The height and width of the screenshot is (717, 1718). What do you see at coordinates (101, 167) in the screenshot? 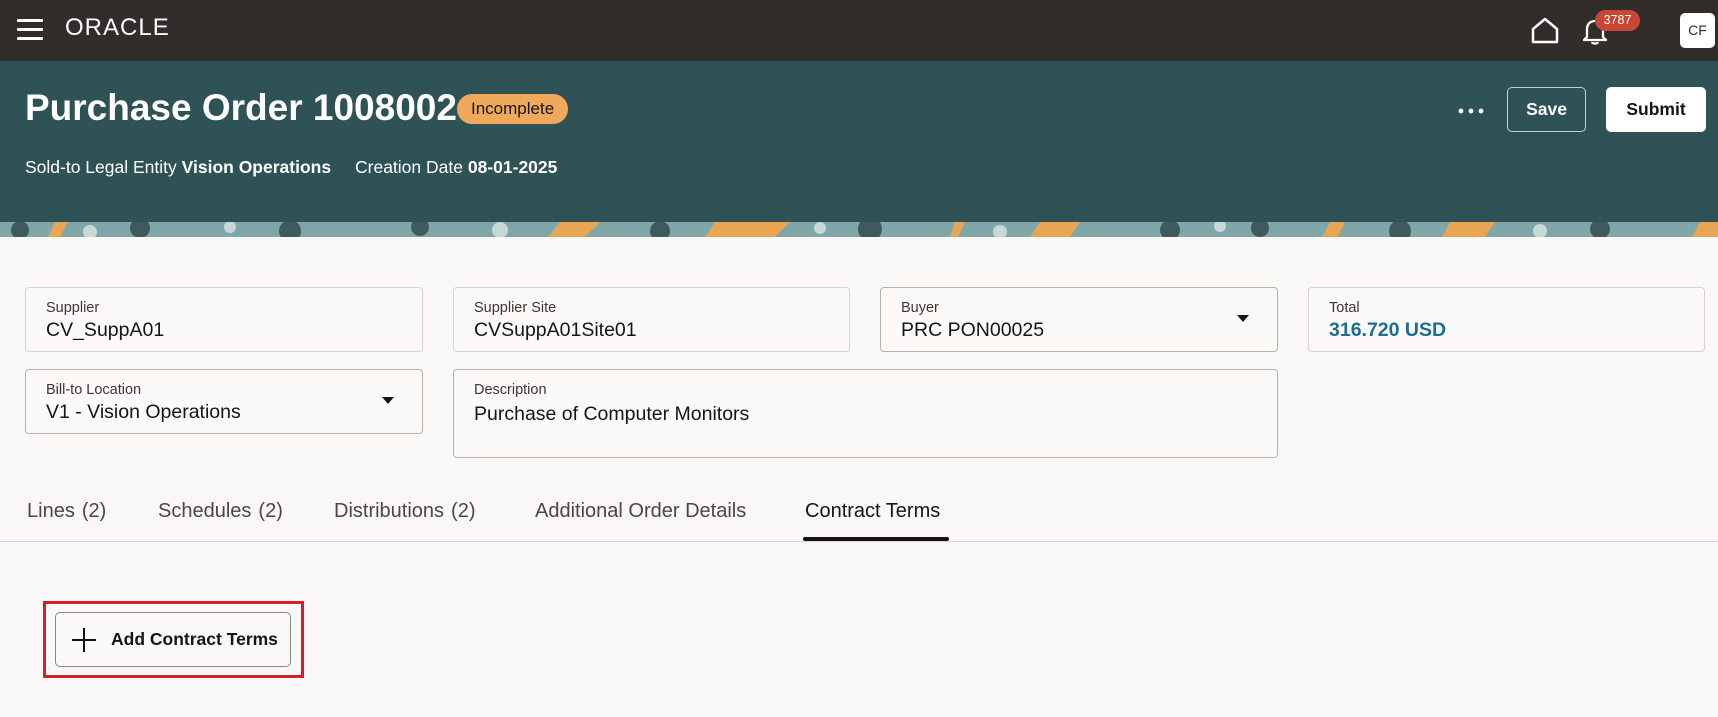
I see `legal-entity-label: Sold-to Legal Entity` at bounding box center [101, 167].